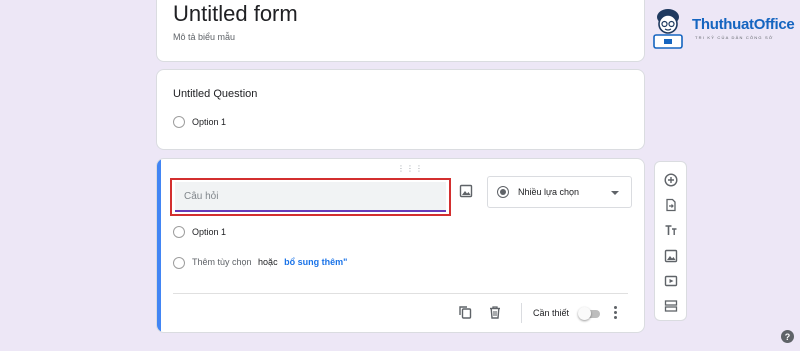 The height and width of the screenshot is (351, 800). Describe the element at coordinates (734, 37) in the screenshot. I see `logo-tagline: TRI KỶ CỦA DÂN CÔNG SỞ` at that location.